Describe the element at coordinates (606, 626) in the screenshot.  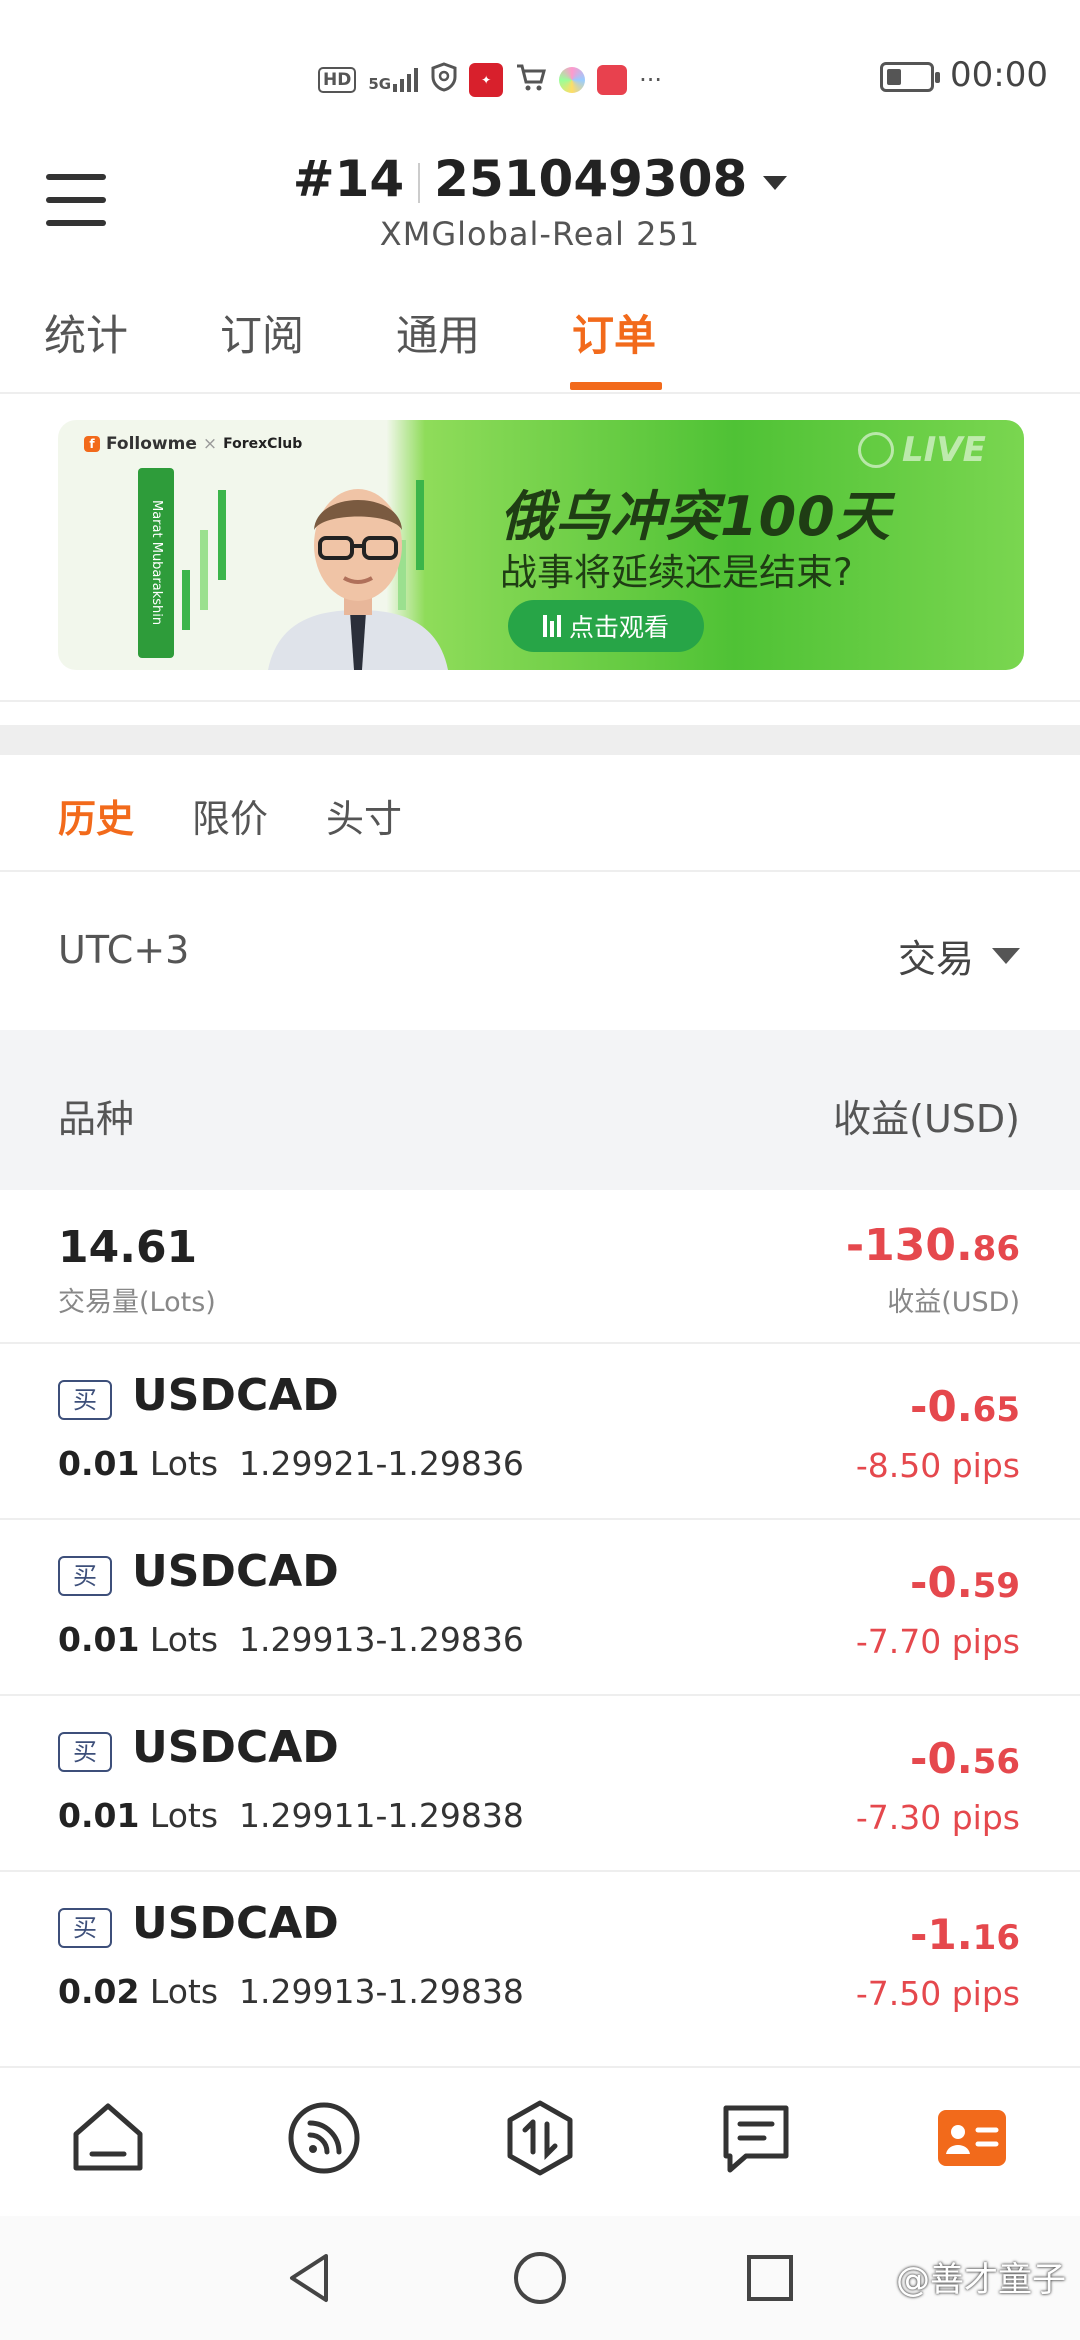
I see `watch-button: 点击观看` at that location.